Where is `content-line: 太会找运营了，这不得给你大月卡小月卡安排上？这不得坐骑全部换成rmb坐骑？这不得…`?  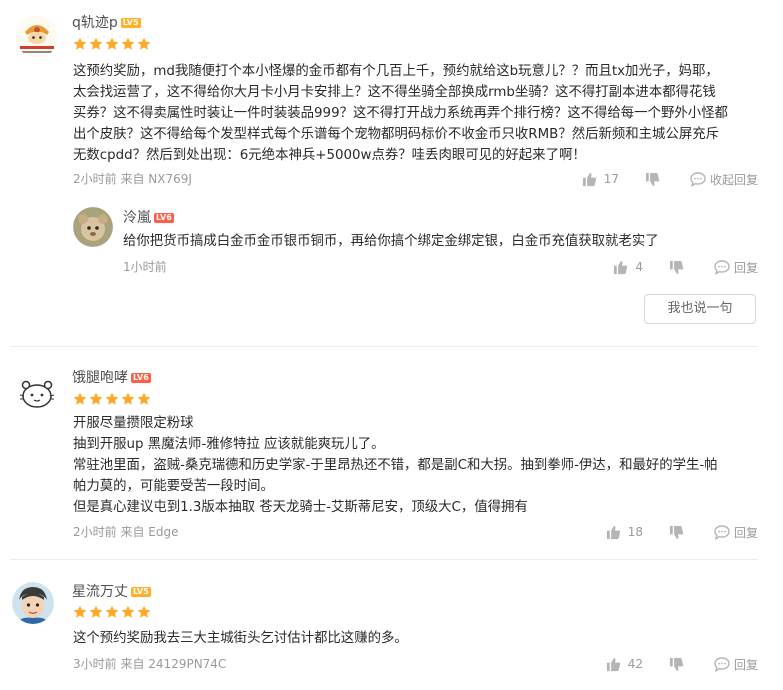 content-line: 太会找运营了，这不得给你大月卡小月卡安排上？这不得坐骑全部换成rmb坐骑？这不得… is located at coordinates (394, 92).